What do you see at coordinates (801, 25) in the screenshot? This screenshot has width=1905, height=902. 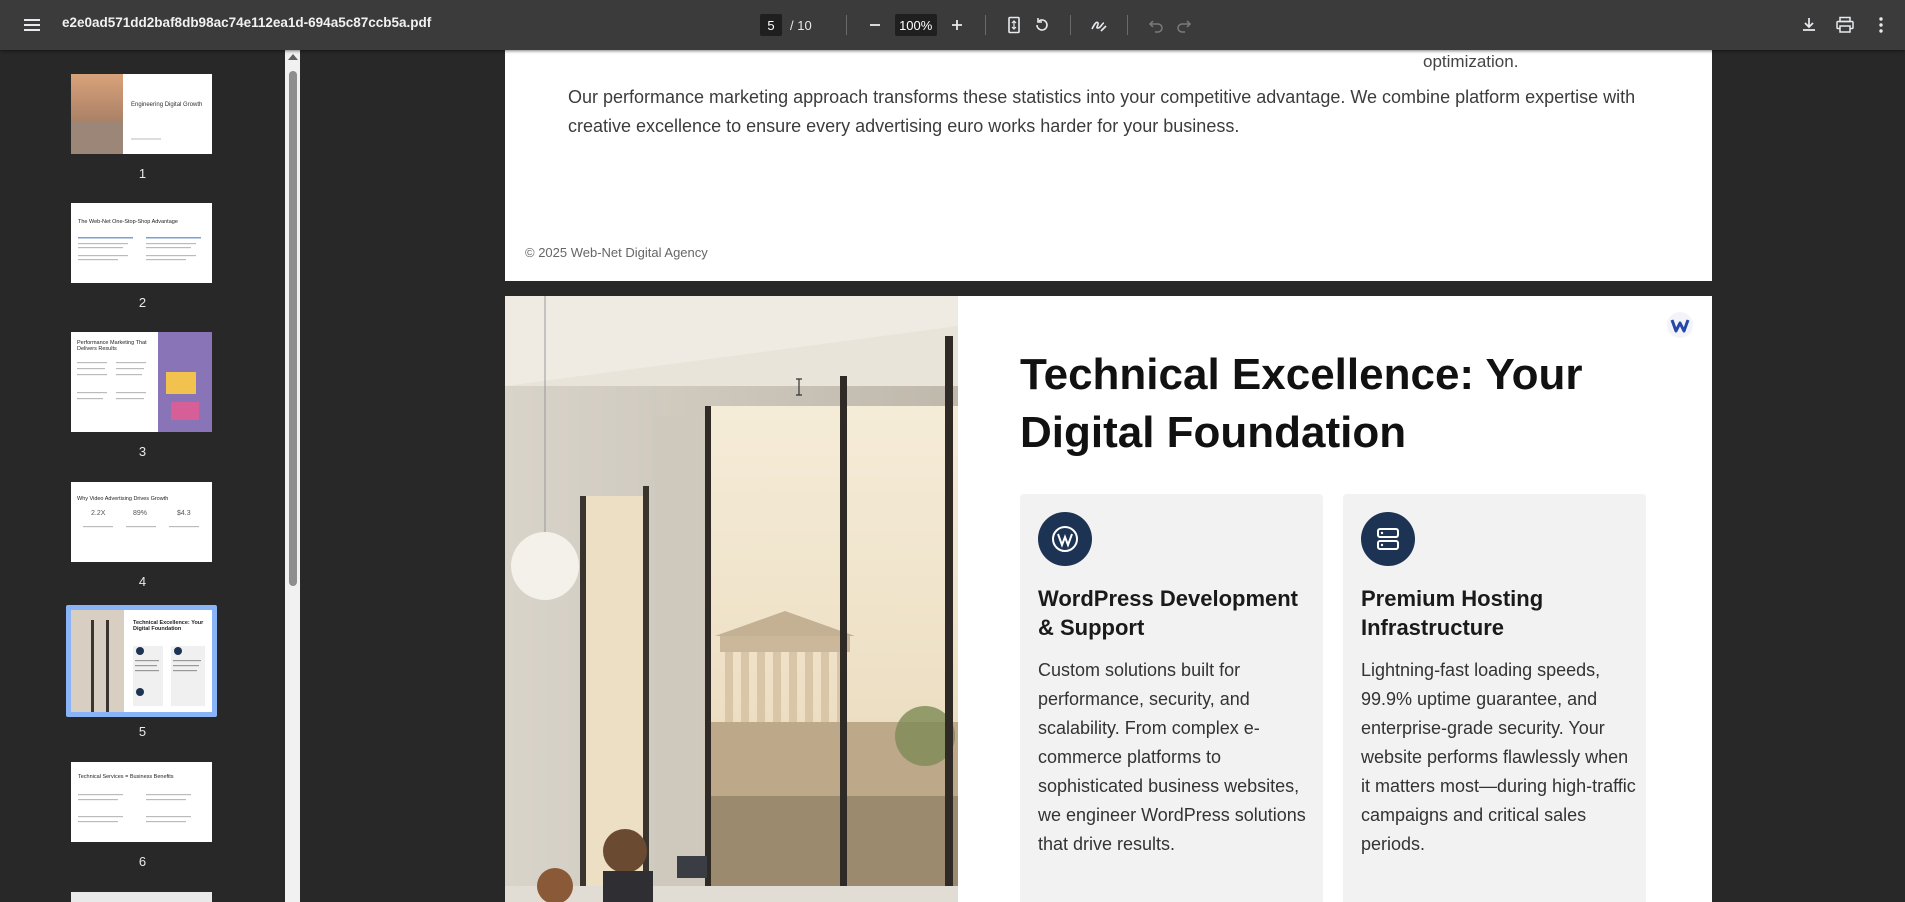 I see `page-total: / 10` at bounding box center [801, 25].